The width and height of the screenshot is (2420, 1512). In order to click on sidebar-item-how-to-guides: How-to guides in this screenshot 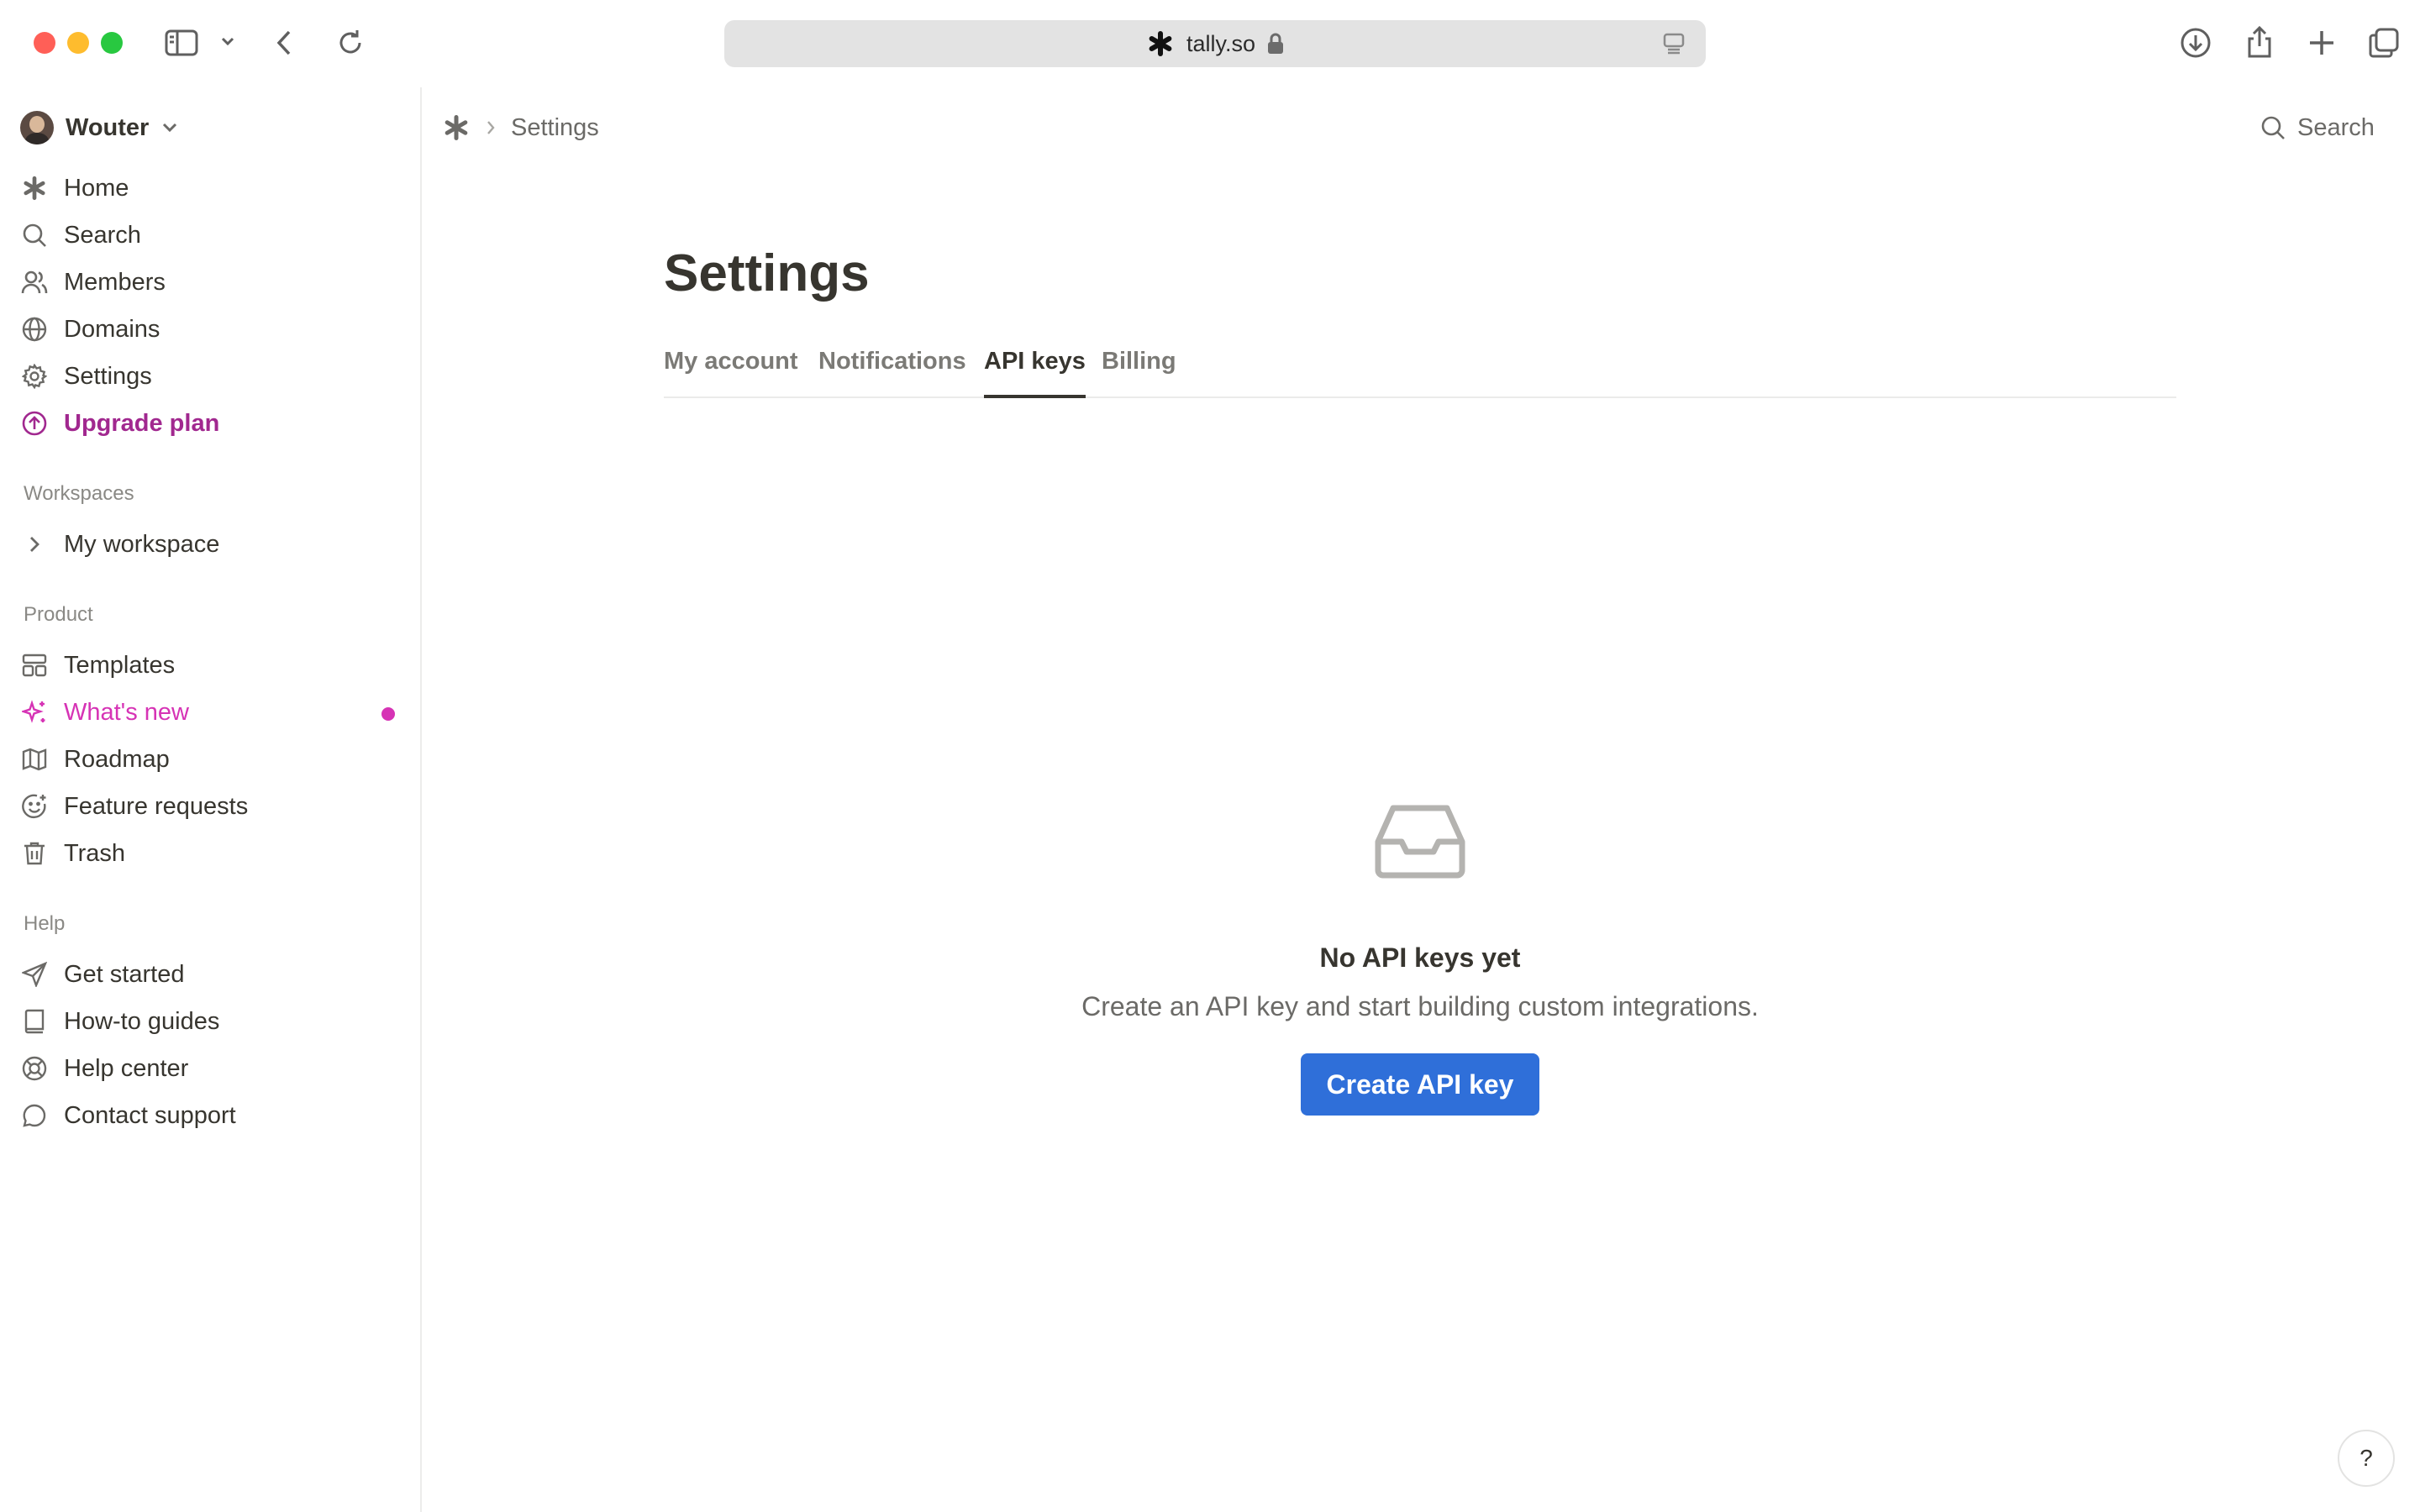, I will do `click(120, 1021)`.